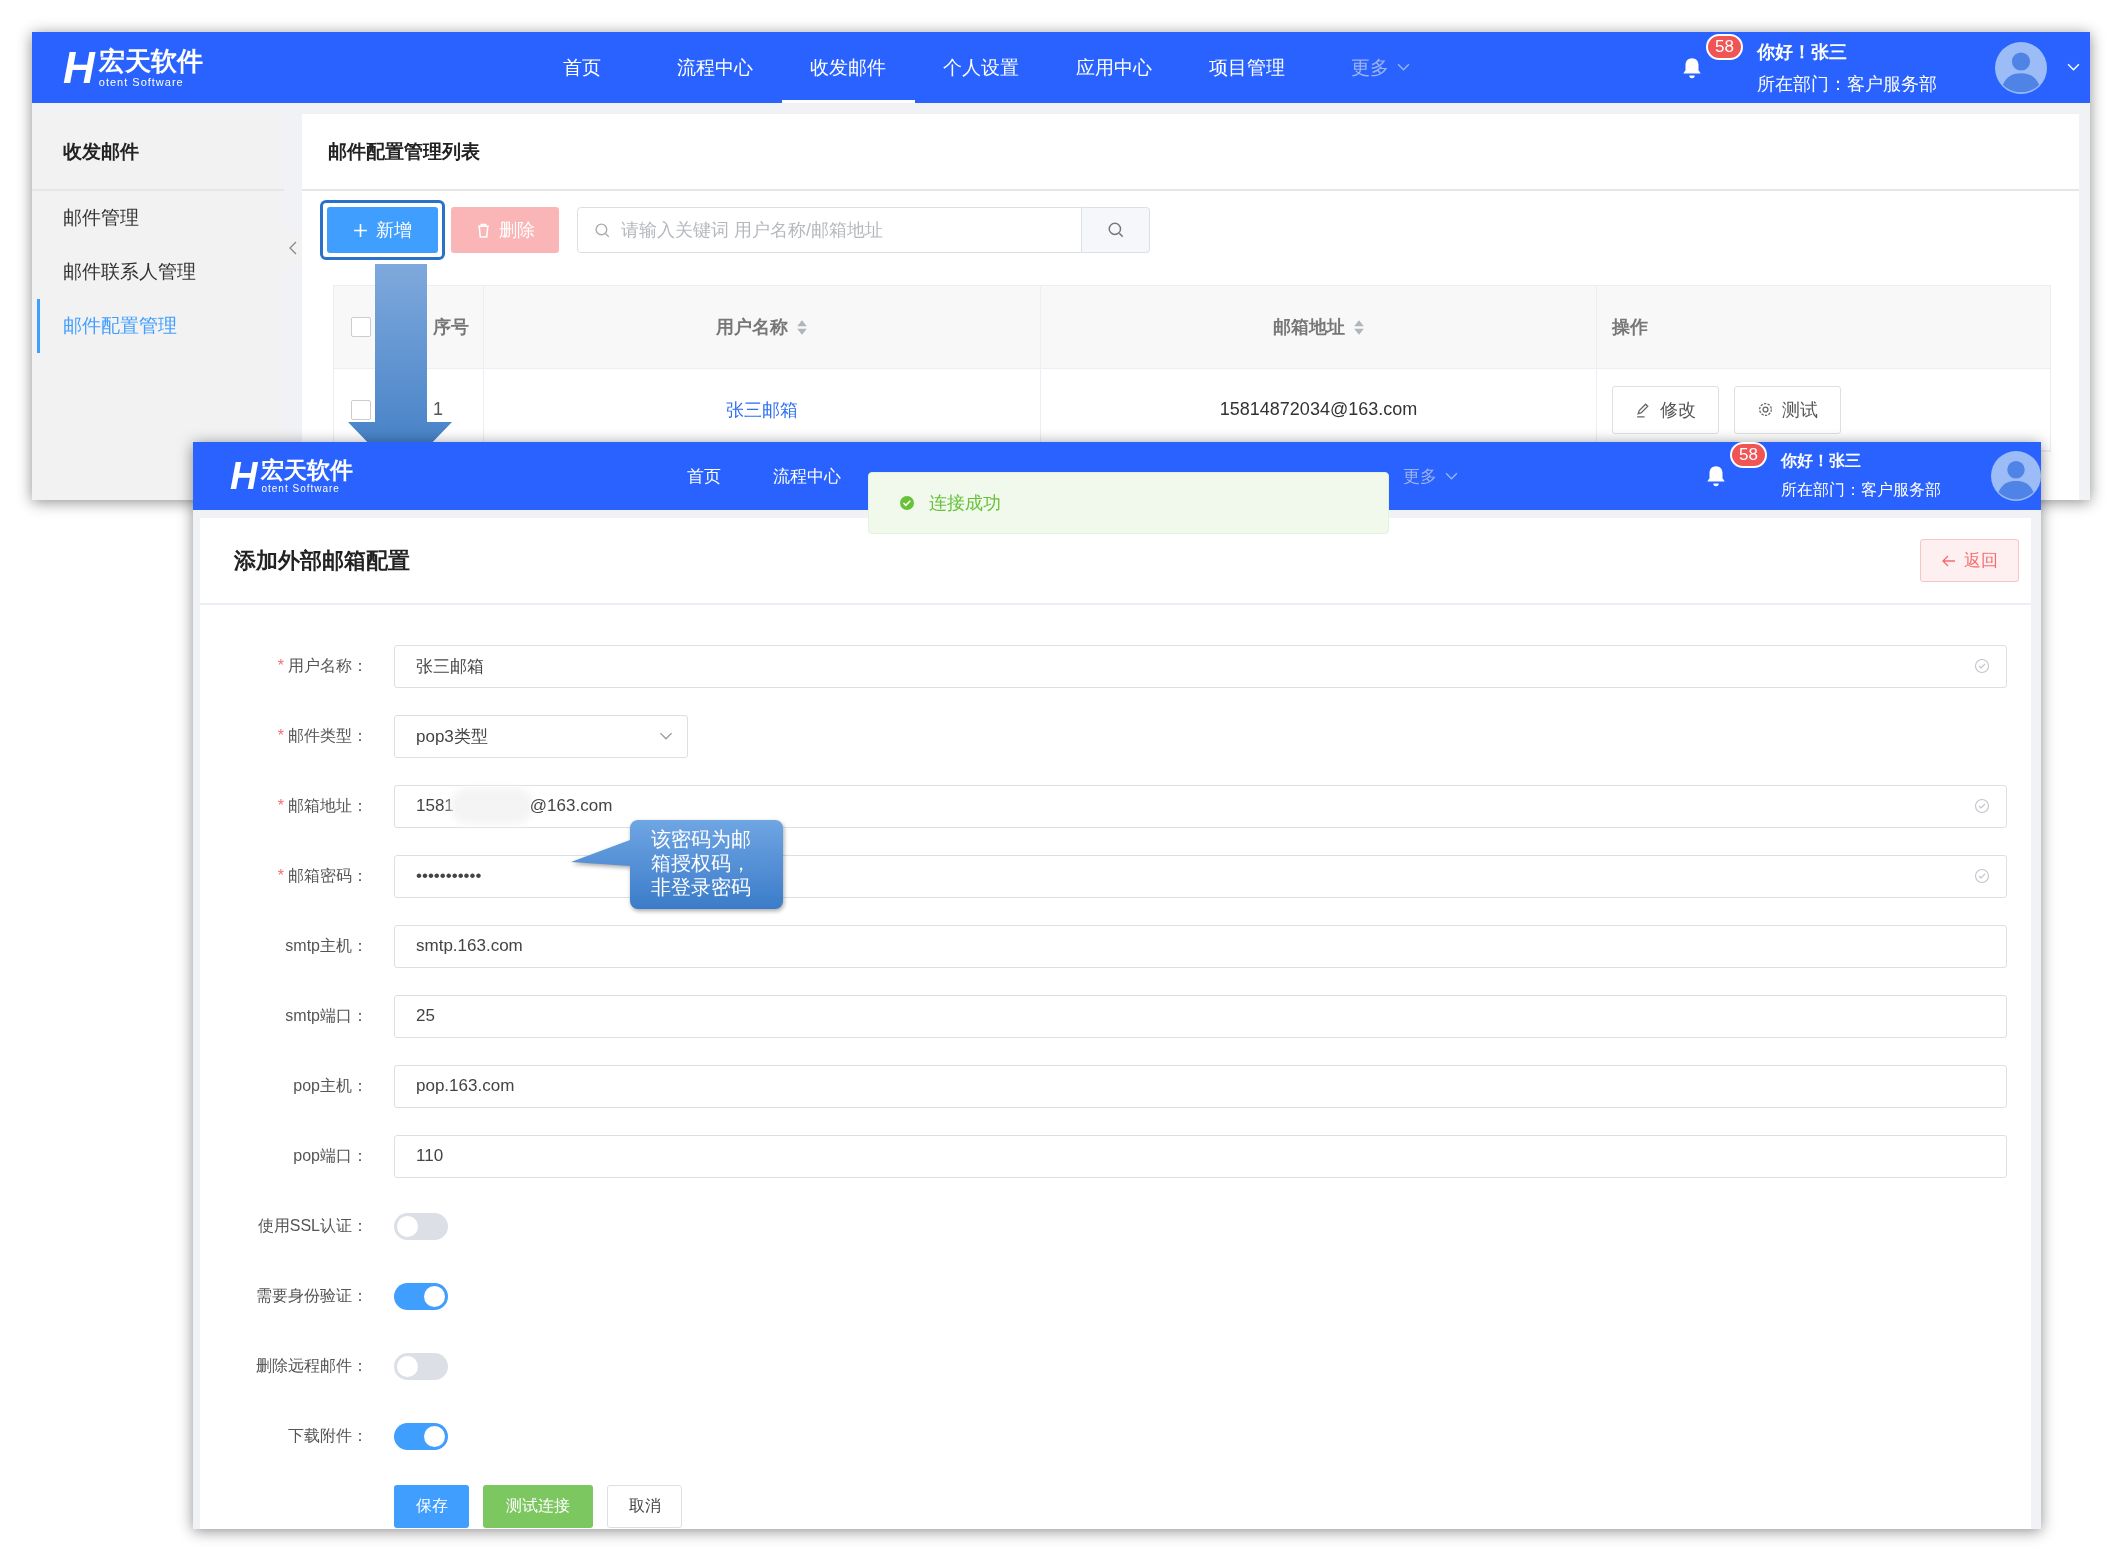  Describe the element at coordinates (1318, 327) in the screenshot. I see `column-header: 邮箱地址` at that location.